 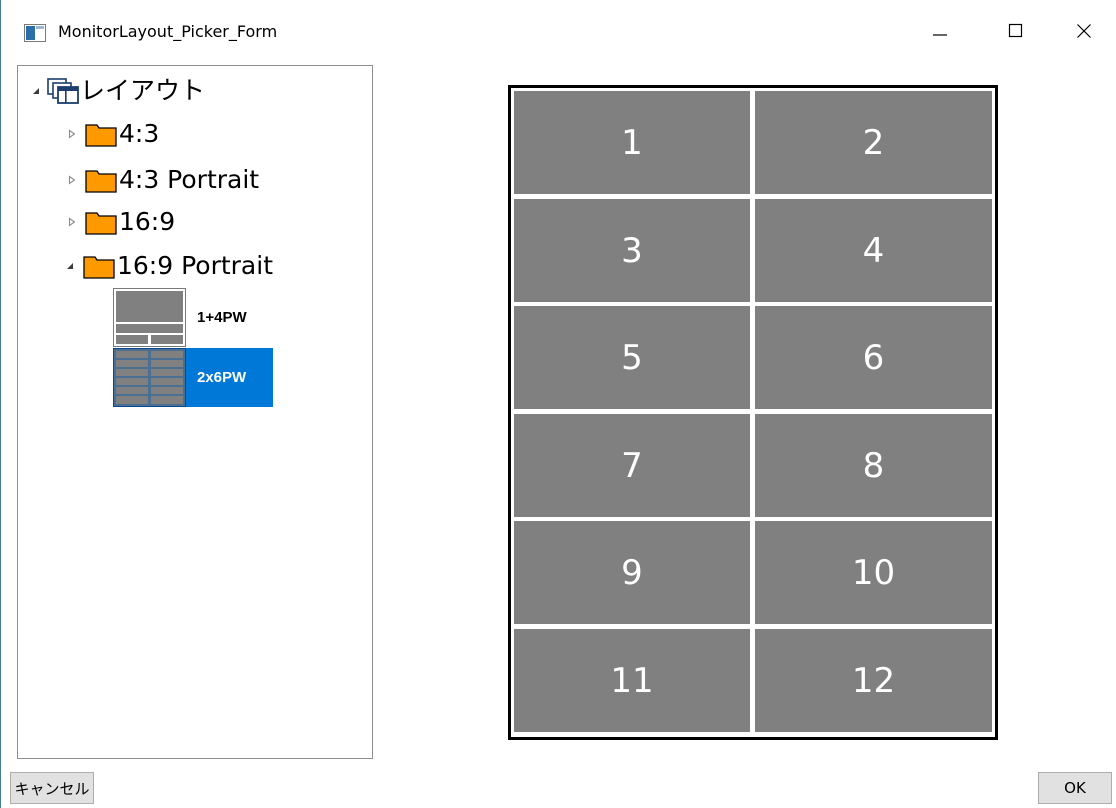 I want to click on preview-cell-7: 7, so click(x=632, y=465).